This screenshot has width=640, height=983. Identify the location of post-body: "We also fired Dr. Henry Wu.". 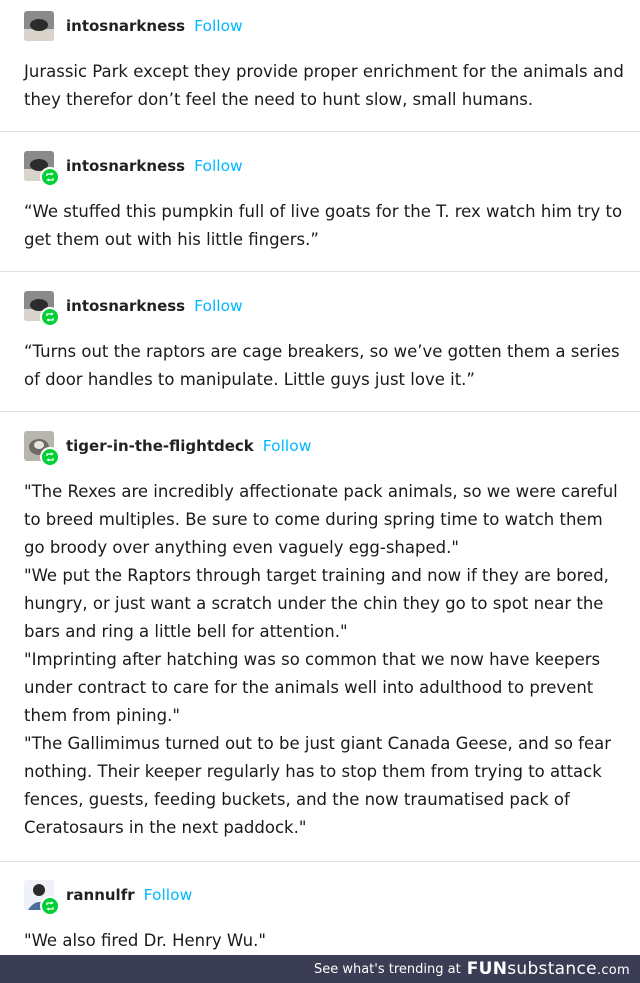
(324, 941).